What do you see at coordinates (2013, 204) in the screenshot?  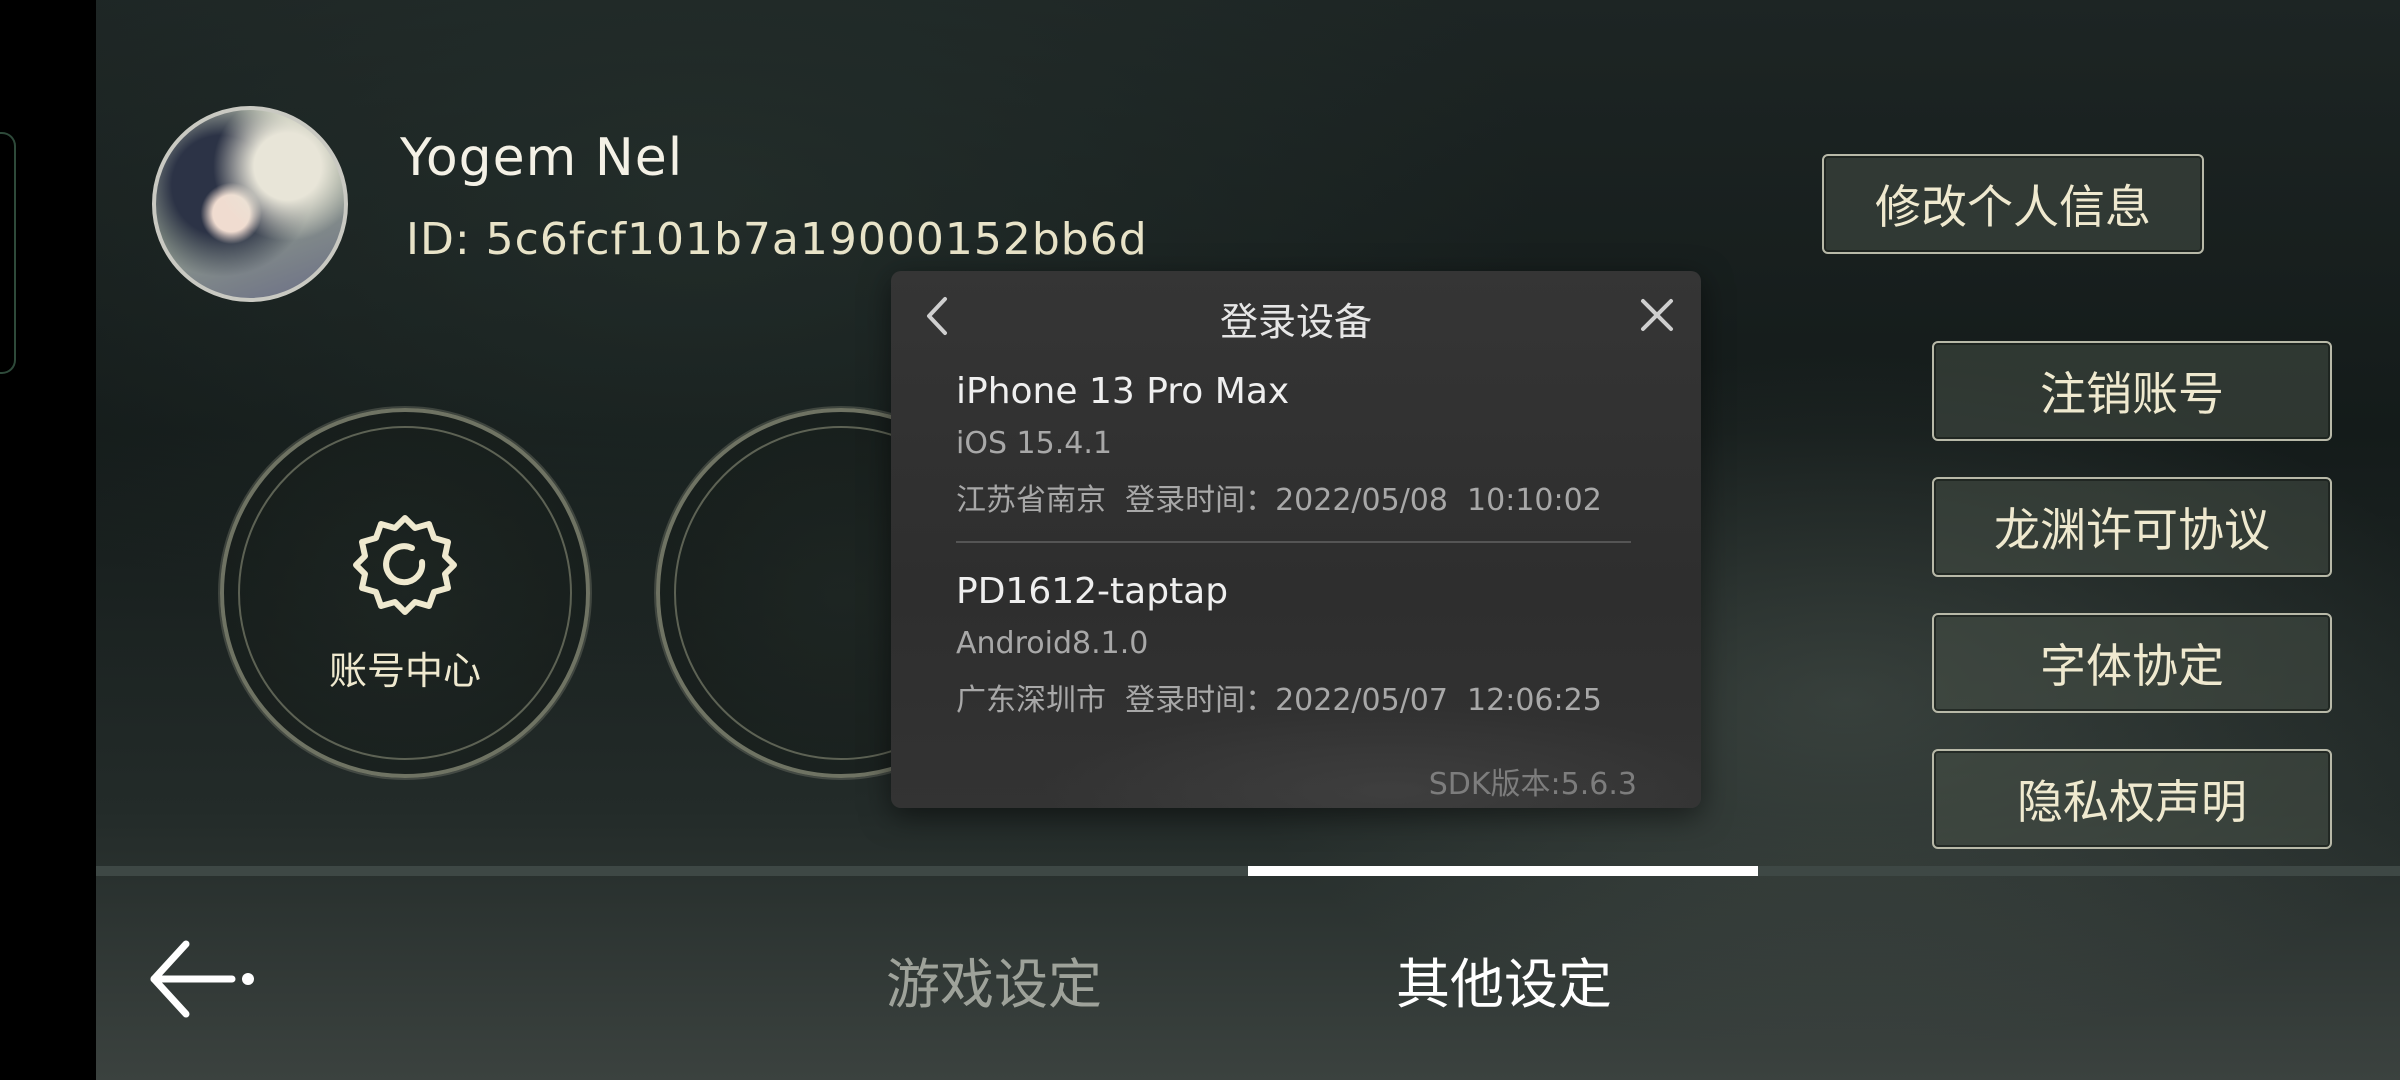 I see `edit-profile-button: 修改个人信息` at bounding box center [2013, 204].